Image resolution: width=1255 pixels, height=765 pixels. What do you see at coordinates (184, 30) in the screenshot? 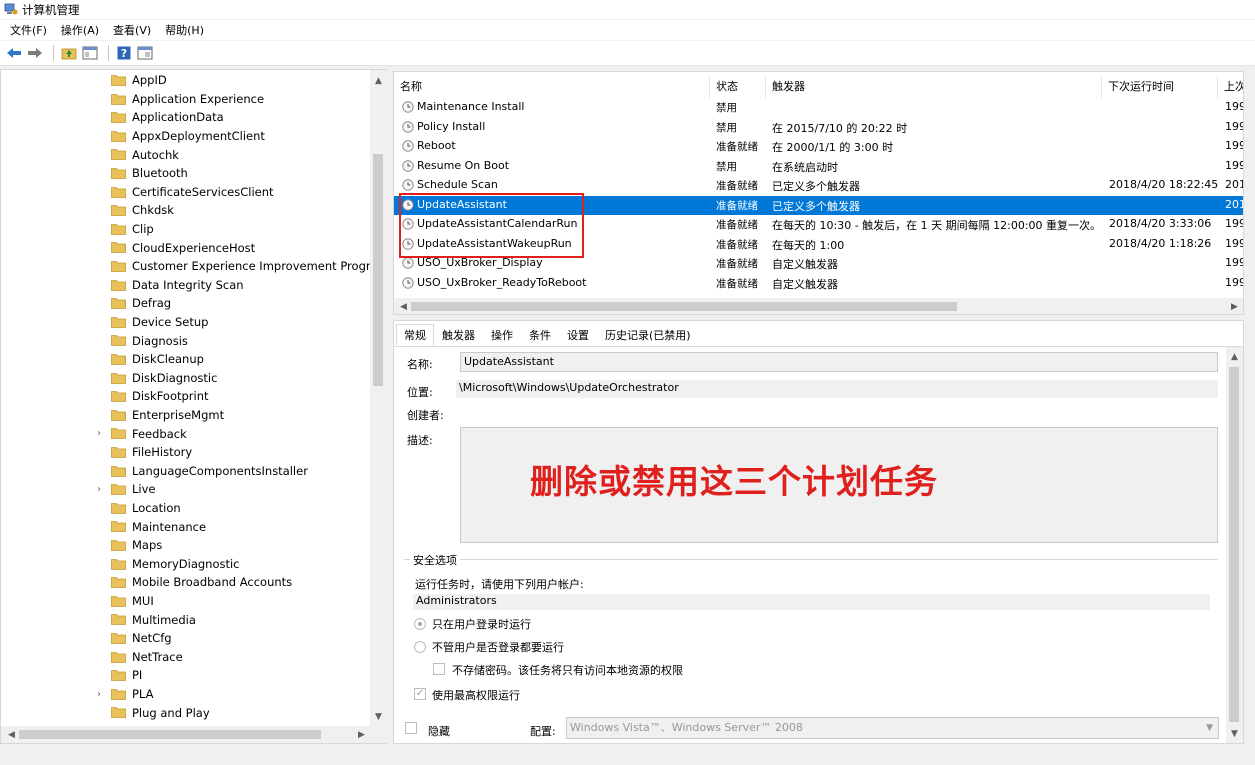
I see `menu-help: 帮助(H)` at bounding box center [184, 30].